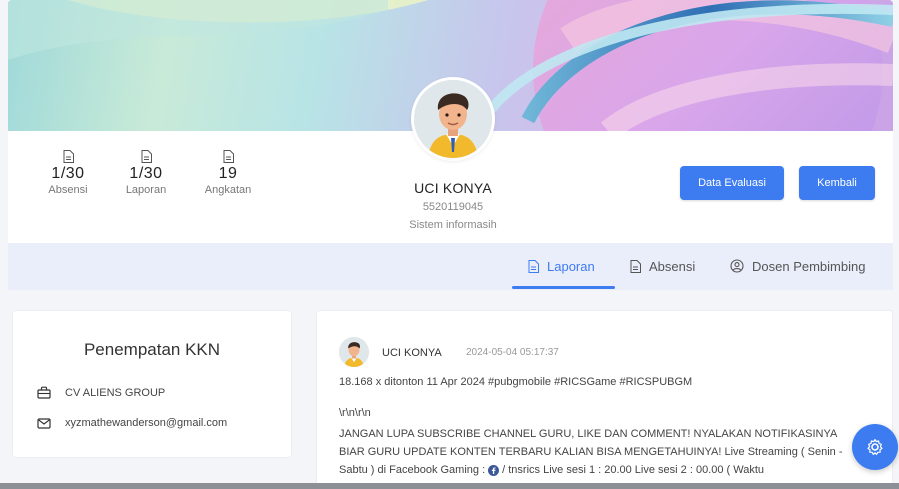 This screenshot has height=489, width=899. I want to click on student-id: 5520119045, so click(453, 207).